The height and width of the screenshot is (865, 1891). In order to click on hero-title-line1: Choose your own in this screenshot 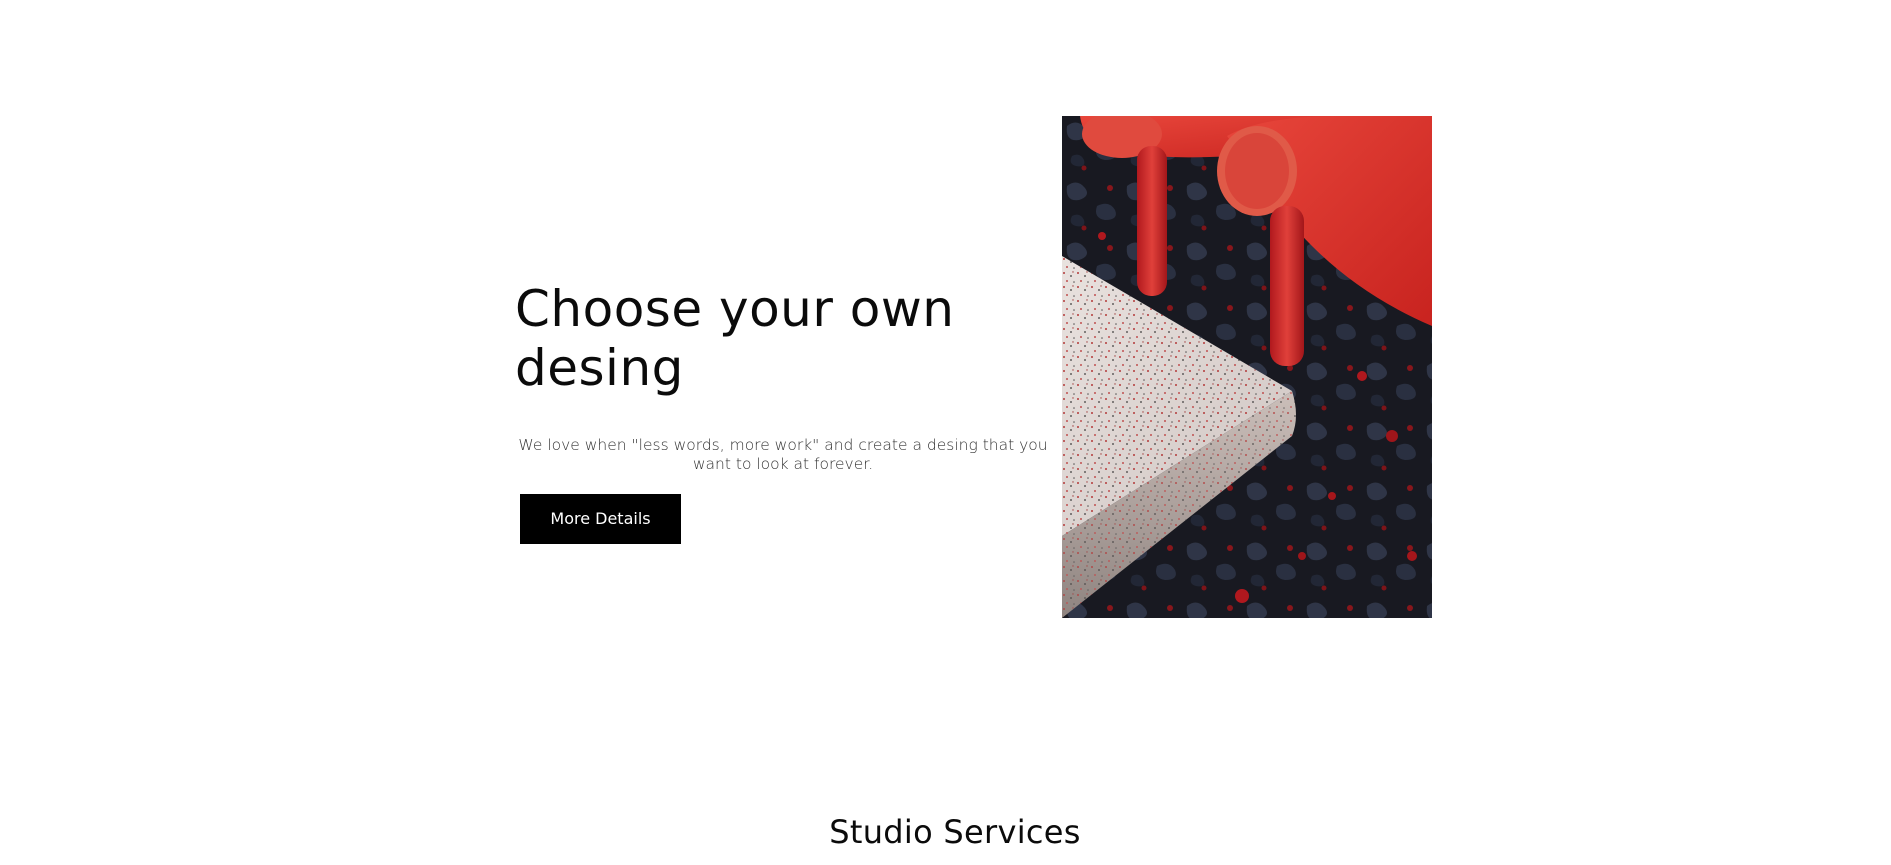, I will do `click(735, 309)`.